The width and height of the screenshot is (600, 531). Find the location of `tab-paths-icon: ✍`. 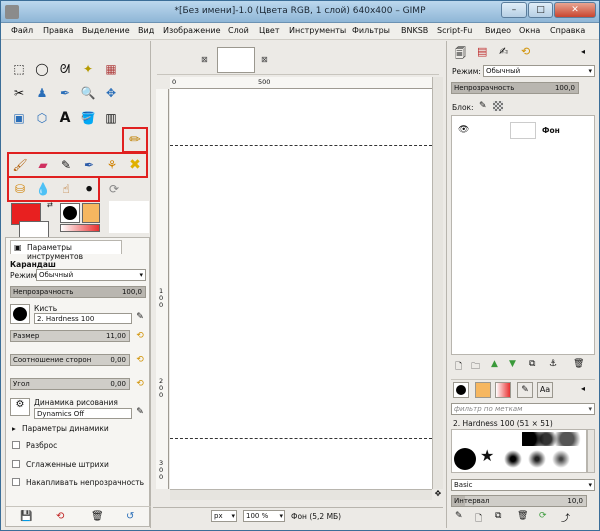

tab-paths-icon: ✍ is located at coordinates (503, 51).